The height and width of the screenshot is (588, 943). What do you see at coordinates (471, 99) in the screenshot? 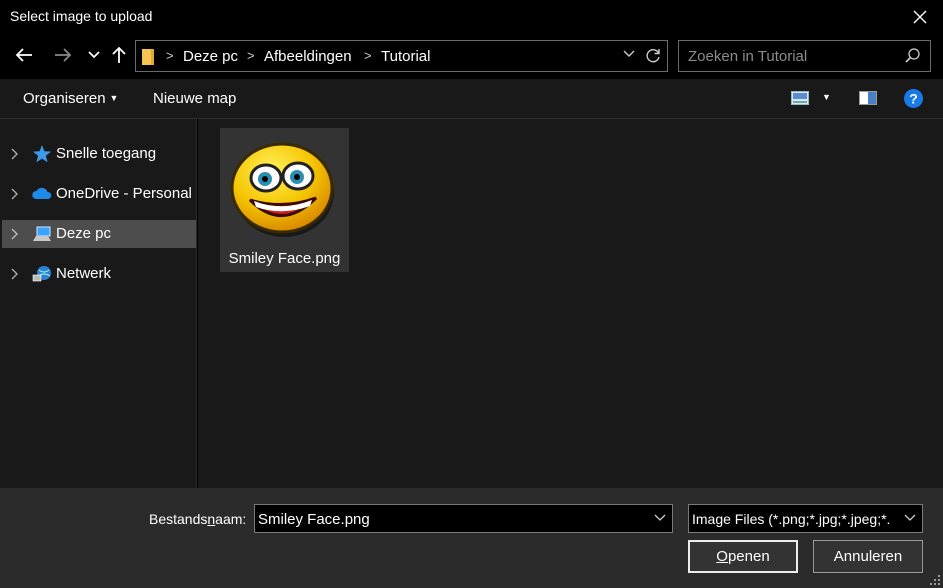
I see `command-toolbar: Organiseren ▼ Nieuwe map ▼ ?` at bounding box center [471, 99].